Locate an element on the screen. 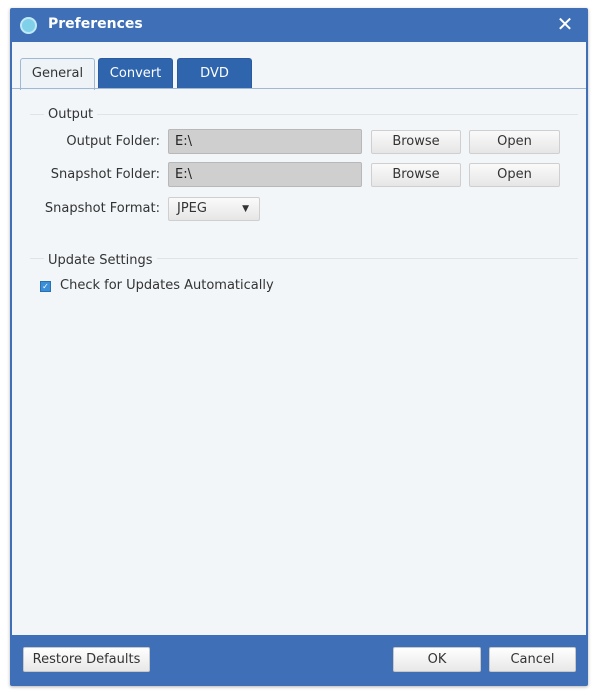 The width and height of the screenshot is (600, 700). output-folder-input: E:\ is located at coordinates (265, 141).